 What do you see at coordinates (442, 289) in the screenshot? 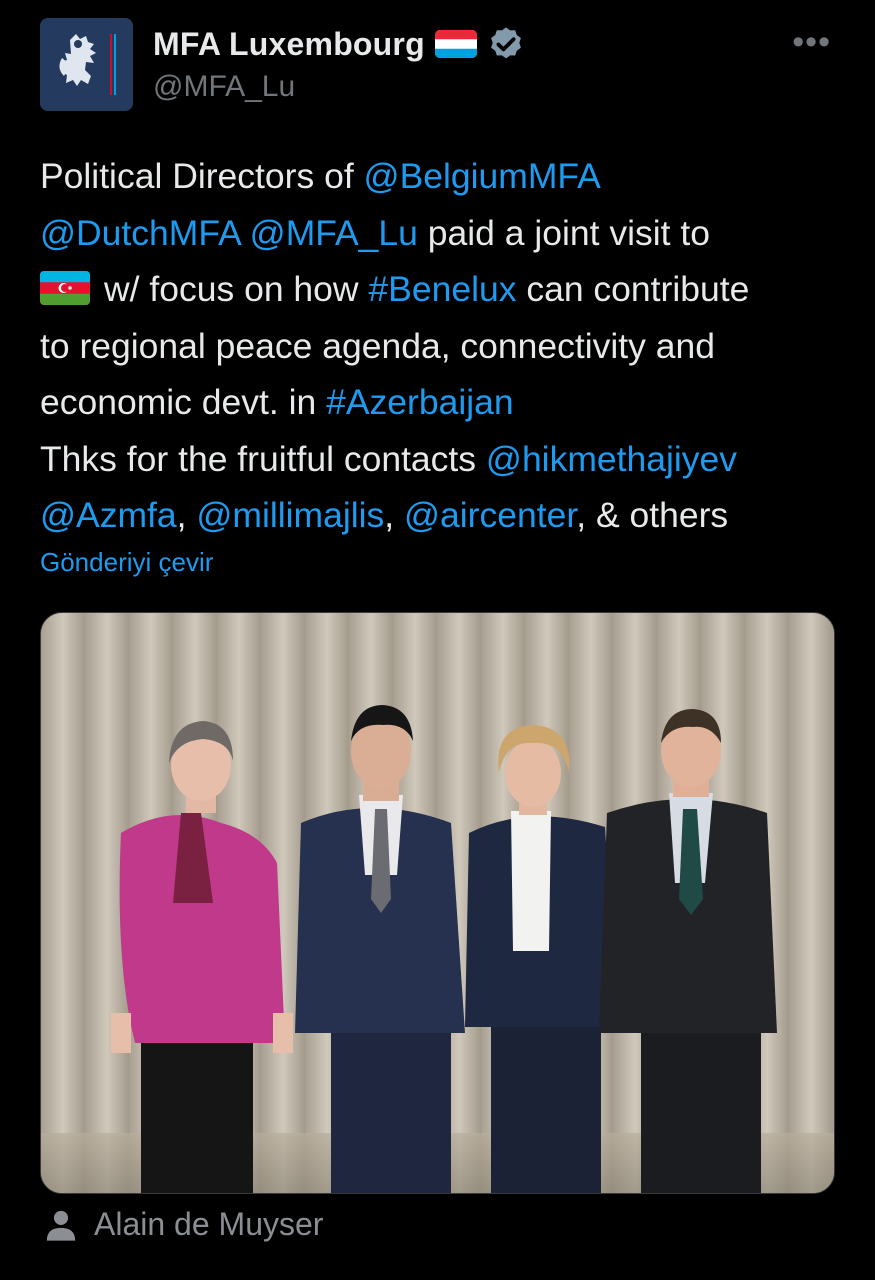
I see `hashtag-link-benelux: #Benelux` at bounding box center [442, 289].